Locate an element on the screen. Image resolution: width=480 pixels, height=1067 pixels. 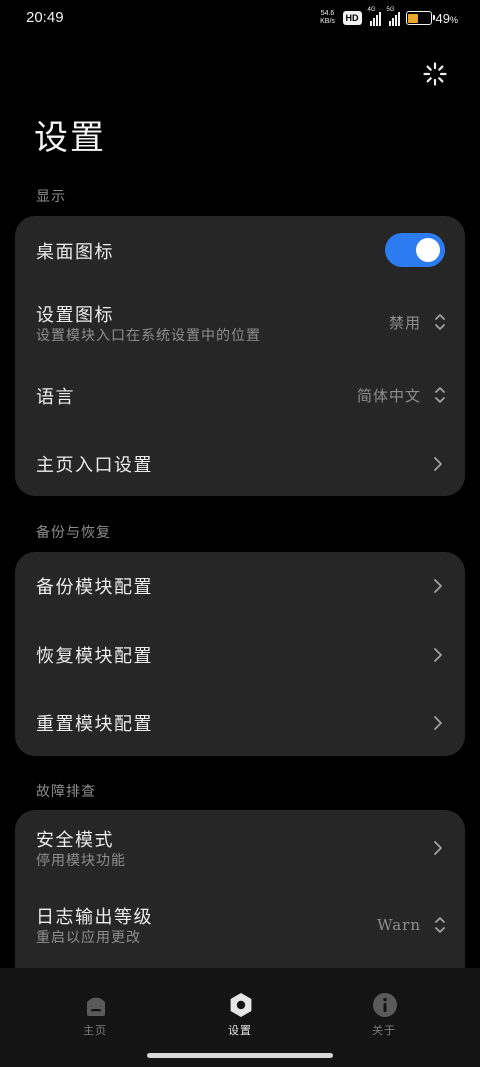
battery-percent: 49% is located at coordinates (446, 18).